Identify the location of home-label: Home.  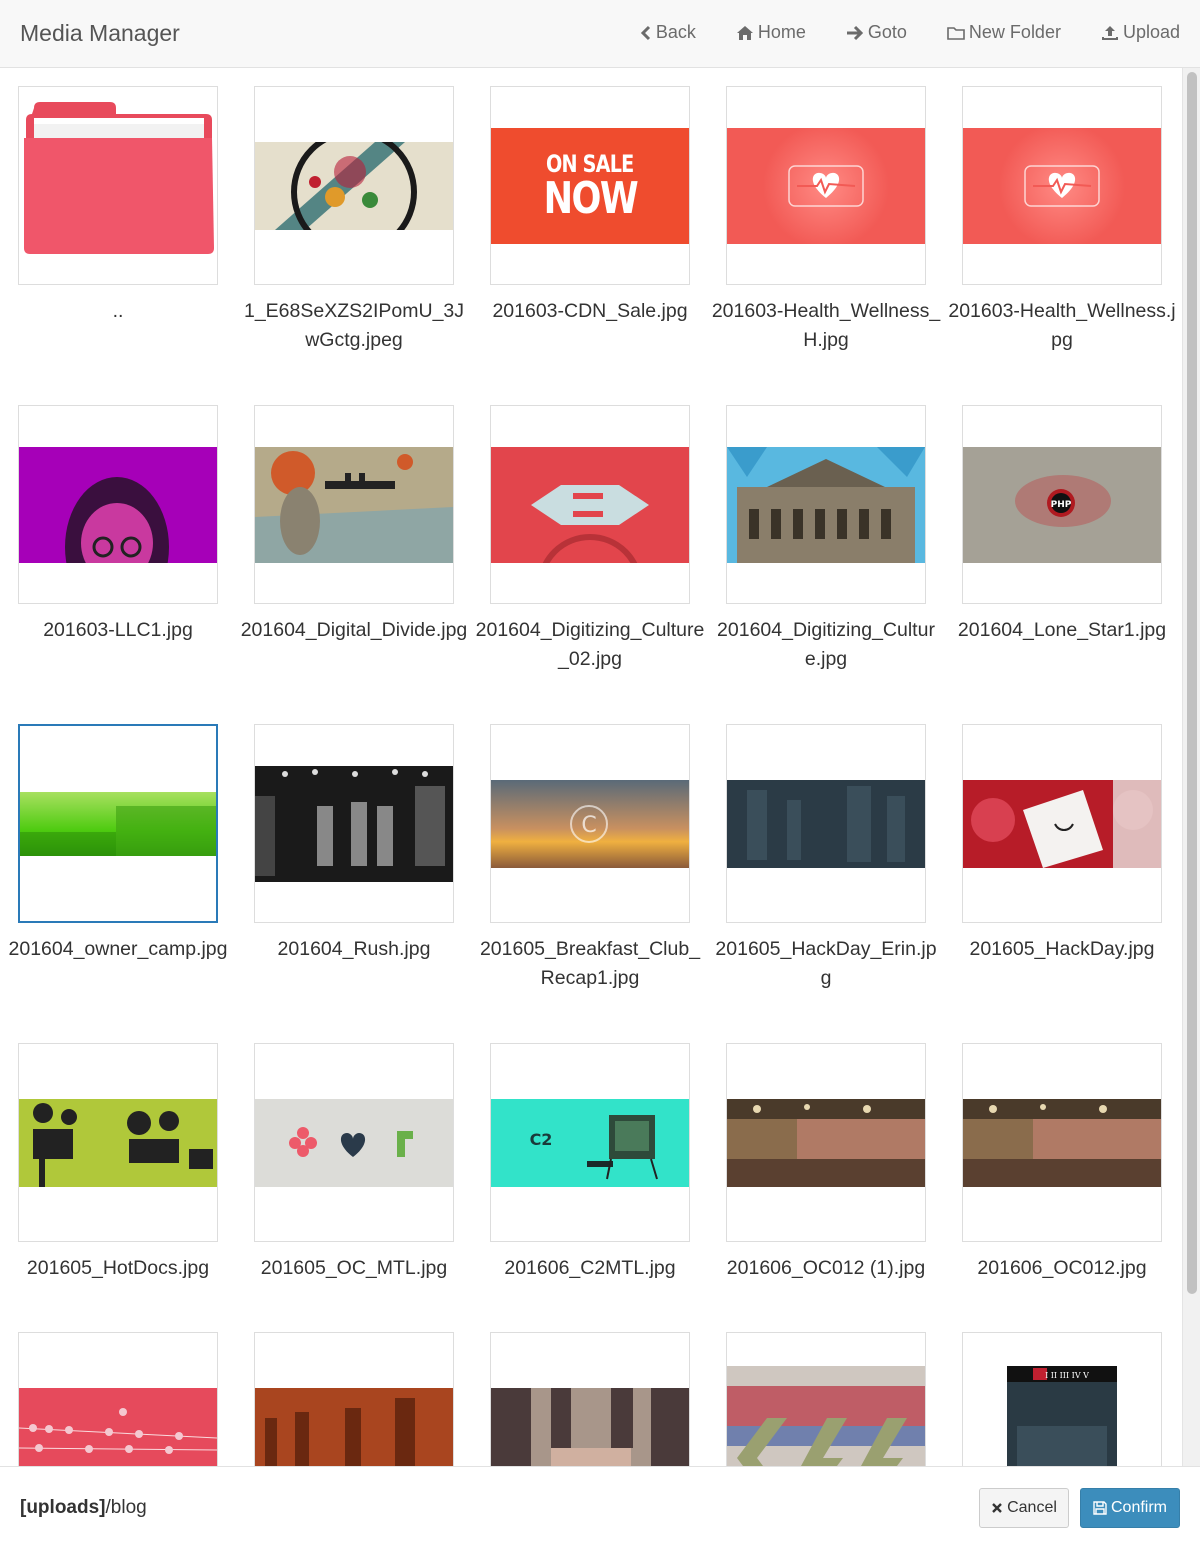
(781, 32).